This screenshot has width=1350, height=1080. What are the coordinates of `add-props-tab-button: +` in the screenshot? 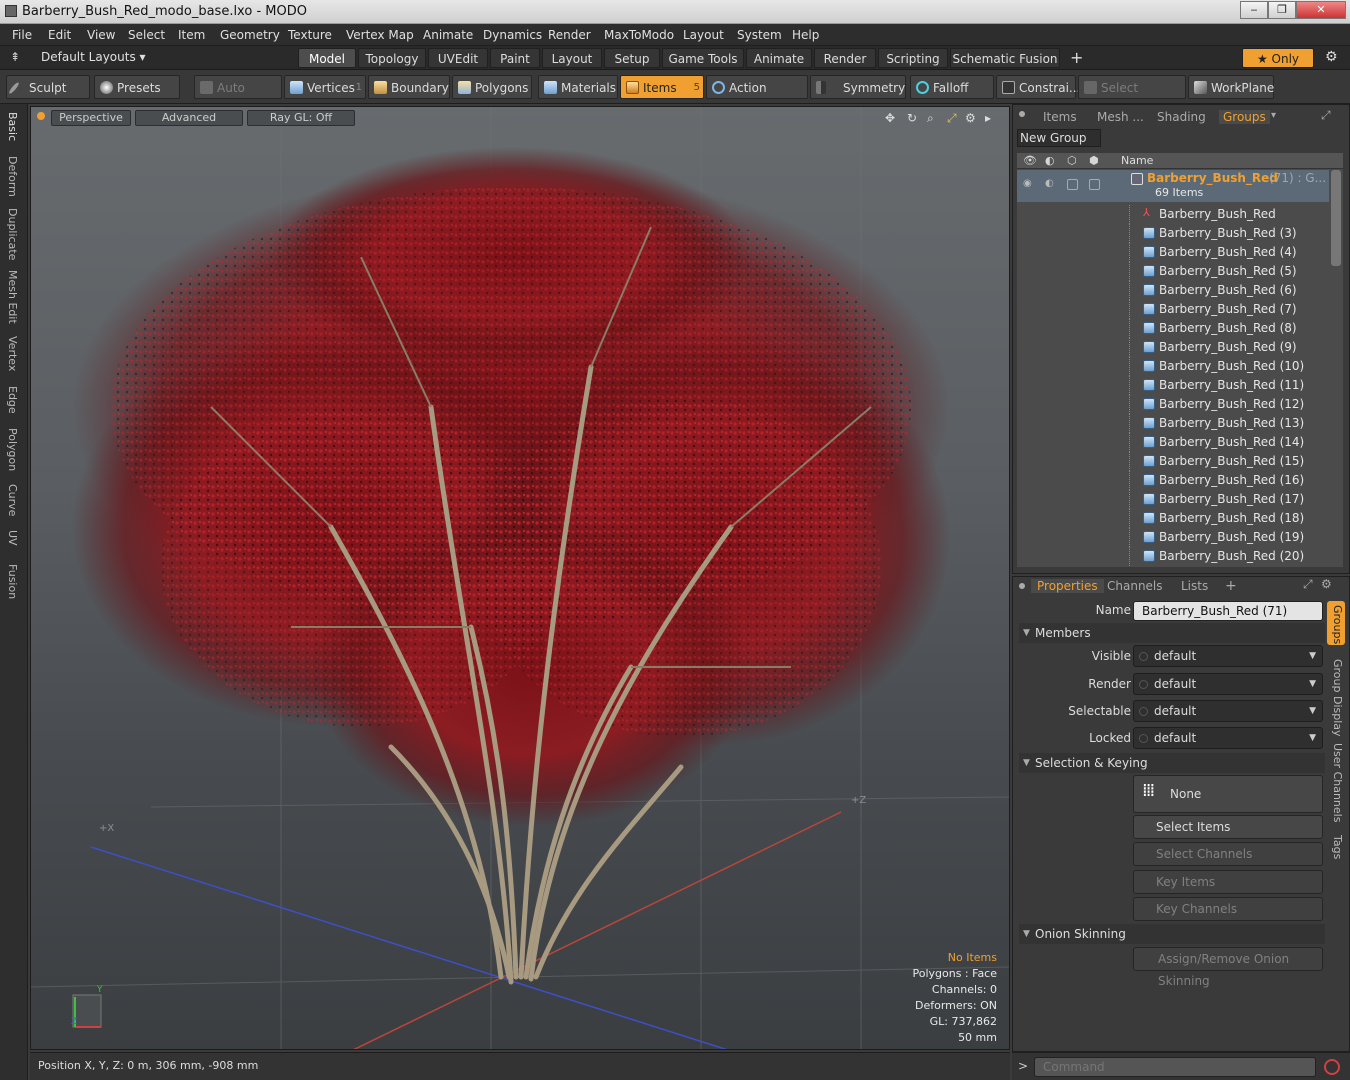 It's located at (1231, 586).